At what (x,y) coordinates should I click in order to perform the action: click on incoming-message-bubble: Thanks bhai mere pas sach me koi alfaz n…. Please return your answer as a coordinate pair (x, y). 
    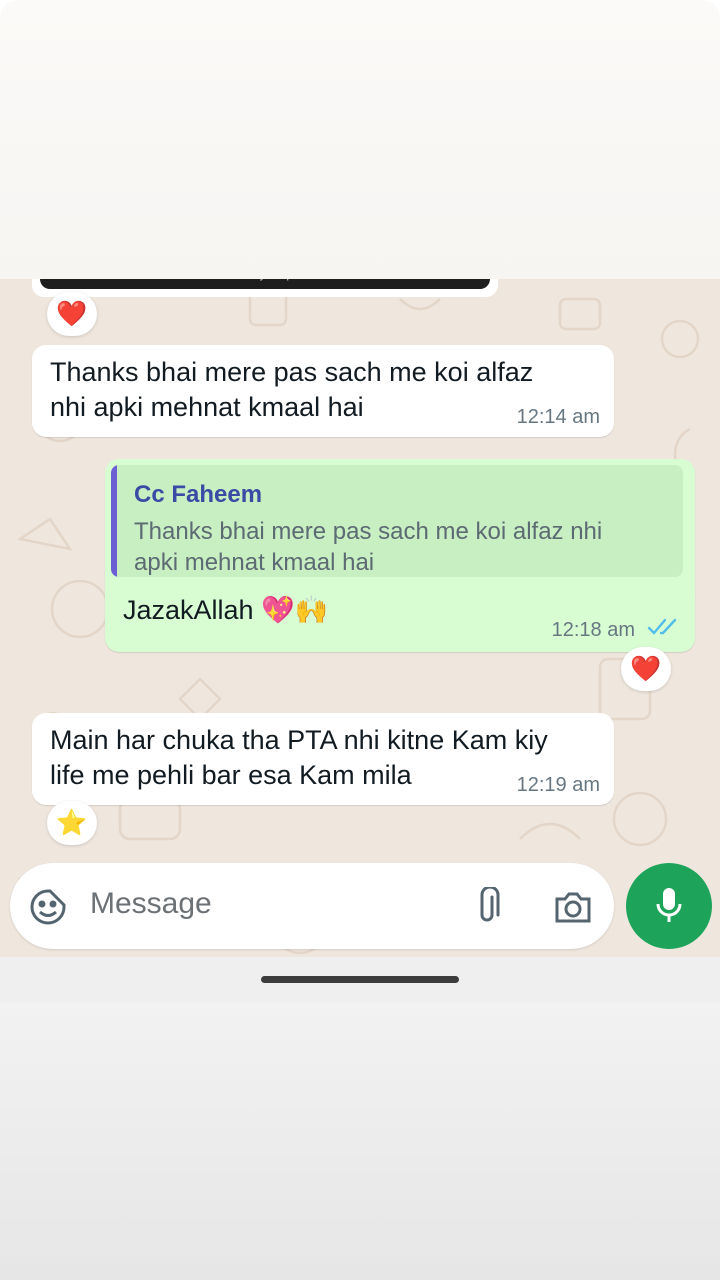
    Looking at the image, I should click on (323, 391).